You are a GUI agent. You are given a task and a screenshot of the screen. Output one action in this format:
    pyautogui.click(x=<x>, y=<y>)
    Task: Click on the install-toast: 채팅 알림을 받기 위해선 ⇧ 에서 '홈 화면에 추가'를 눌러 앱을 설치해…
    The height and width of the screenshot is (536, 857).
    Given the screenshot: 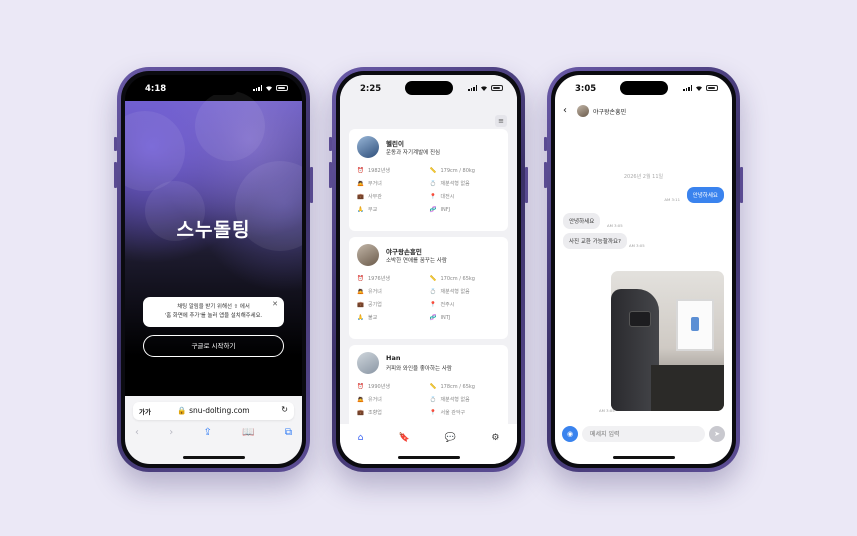 What is the action you would take?
    pyautogui.click(x=213, y=312)
    